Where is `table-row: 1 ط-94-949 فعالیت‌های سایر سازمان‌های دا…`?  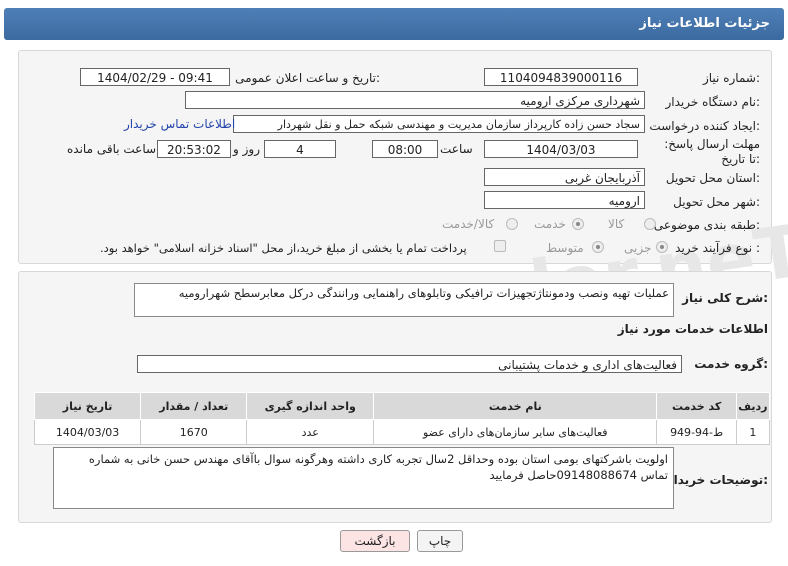 table-row: 1 ط-94-949 فعالیت‌های سایر سازمان‌های دا… is located at coordinates (402, 432).